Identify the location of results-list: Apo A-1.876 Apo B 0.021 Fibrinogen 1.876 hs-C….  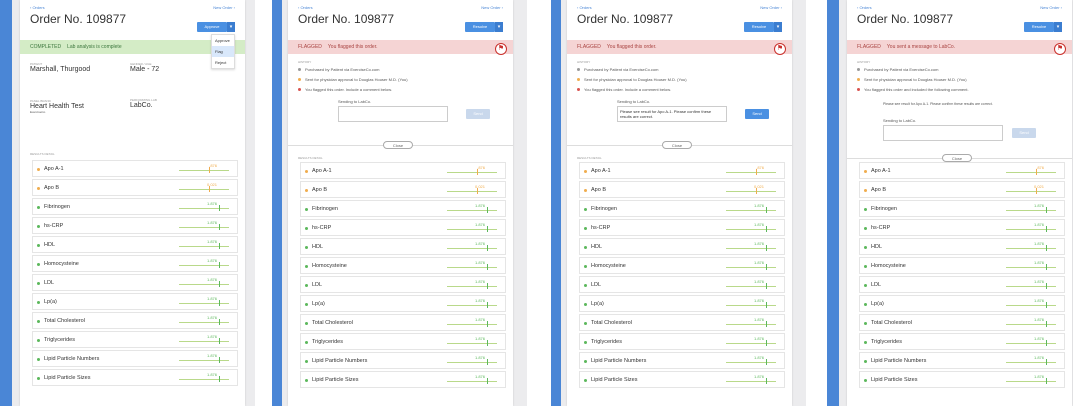
(962, 276).